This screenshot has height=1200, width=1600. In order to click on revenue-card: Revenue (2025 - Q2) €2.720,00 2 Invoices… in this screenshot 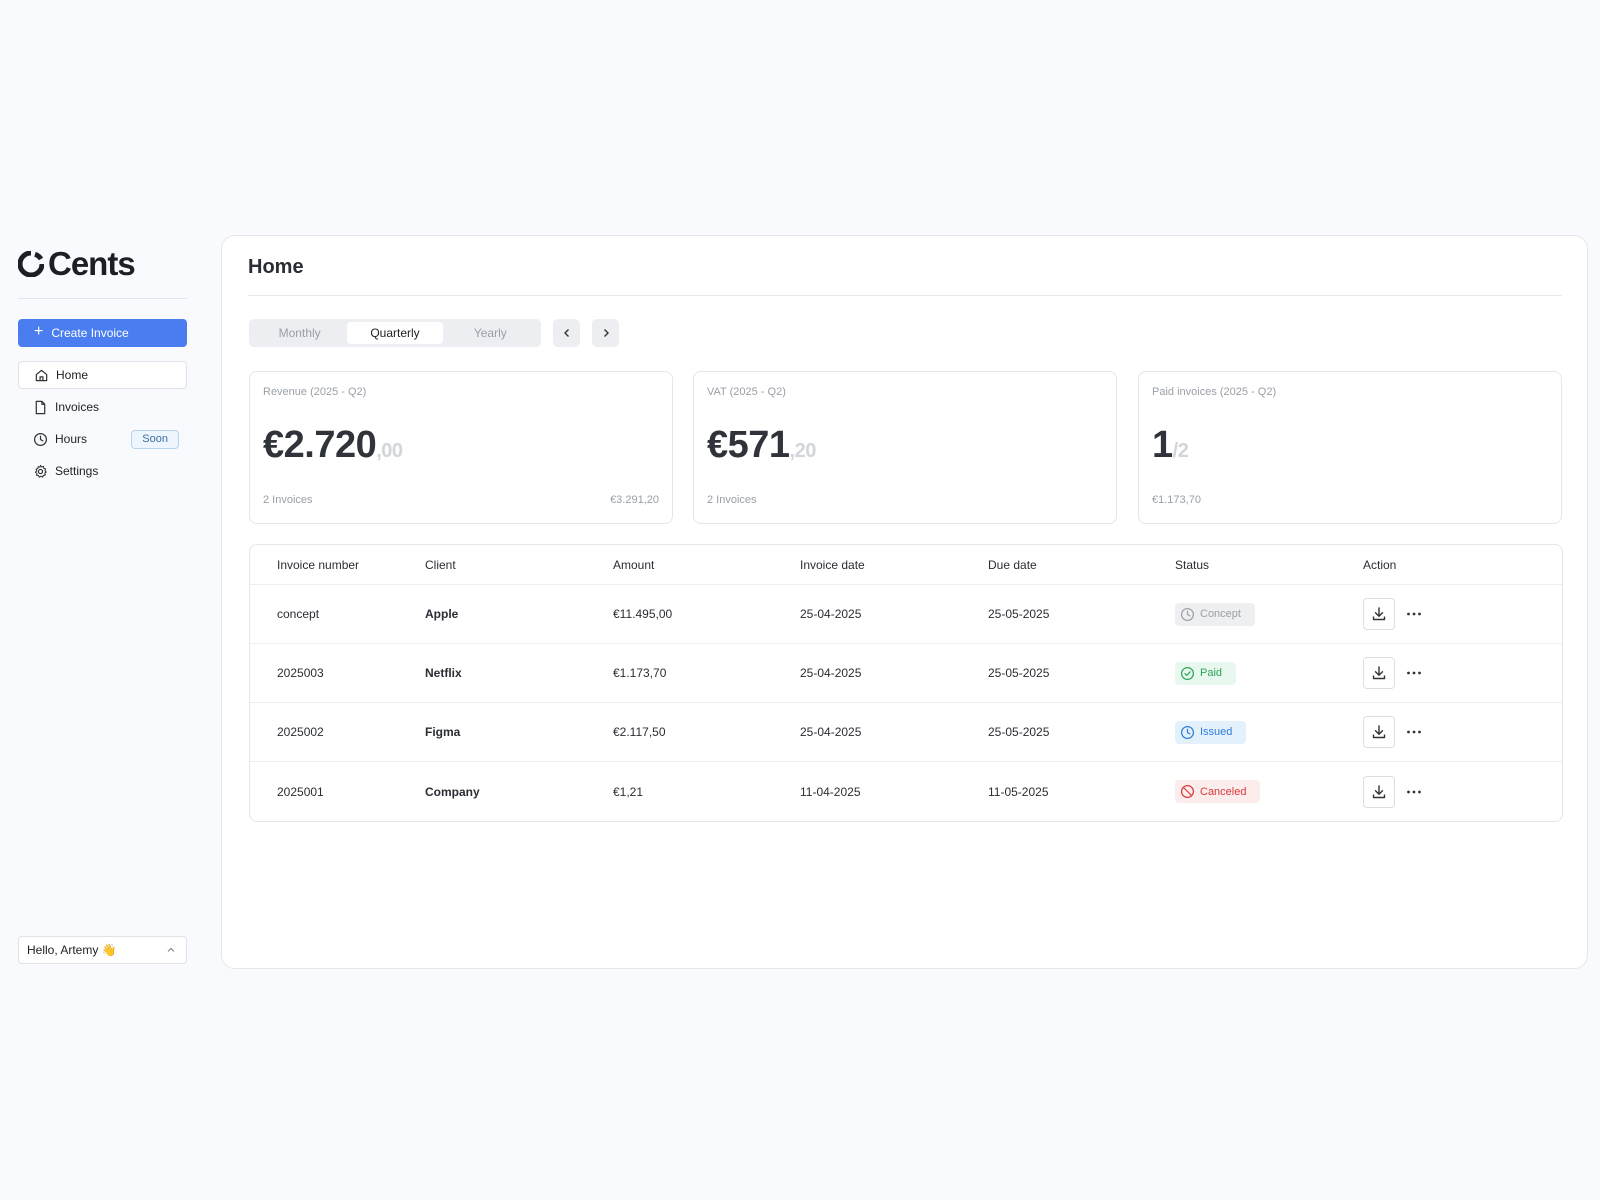, I will do `click(461, 447)`.